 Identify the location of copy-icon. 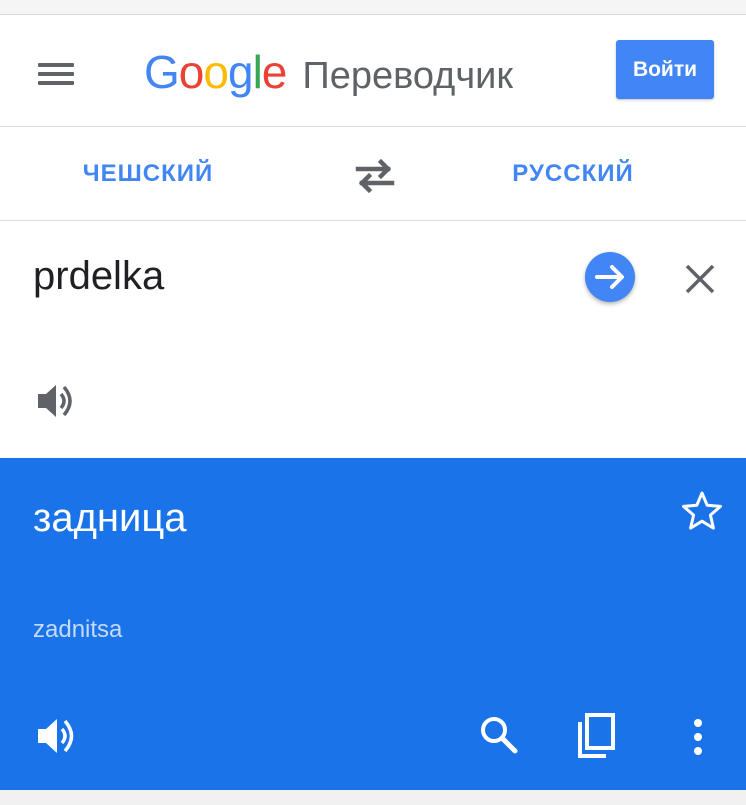
(596, 736).